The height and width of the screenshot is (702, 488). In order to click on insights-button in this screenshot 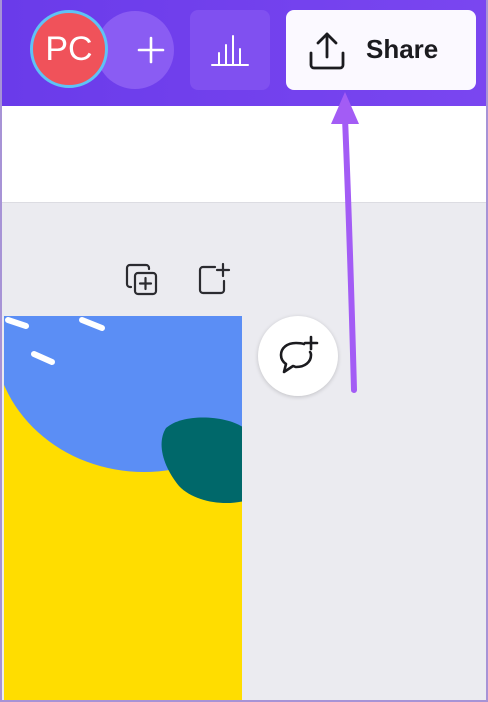, I will do `click(230, 50)`.